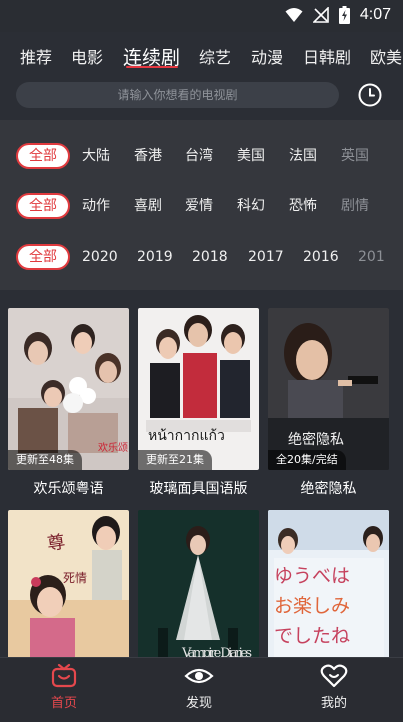  I want to click on svg-text: ゆうべは, so click(312, 576).